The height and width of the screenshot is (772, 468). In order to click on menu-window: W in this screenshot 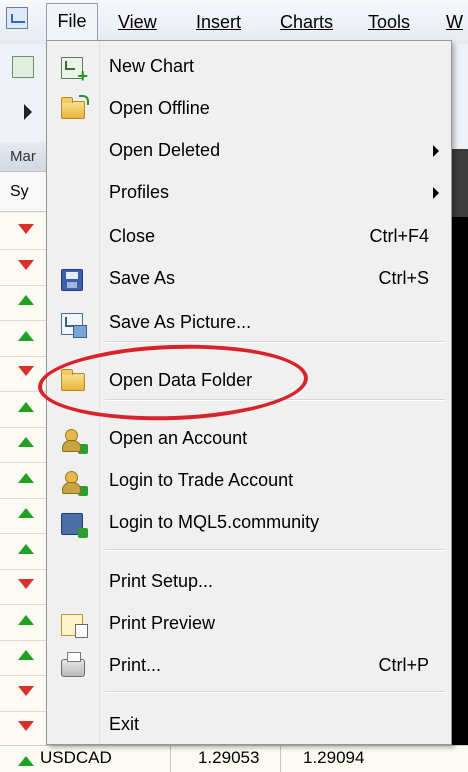, I will do `click(454, 23)`.